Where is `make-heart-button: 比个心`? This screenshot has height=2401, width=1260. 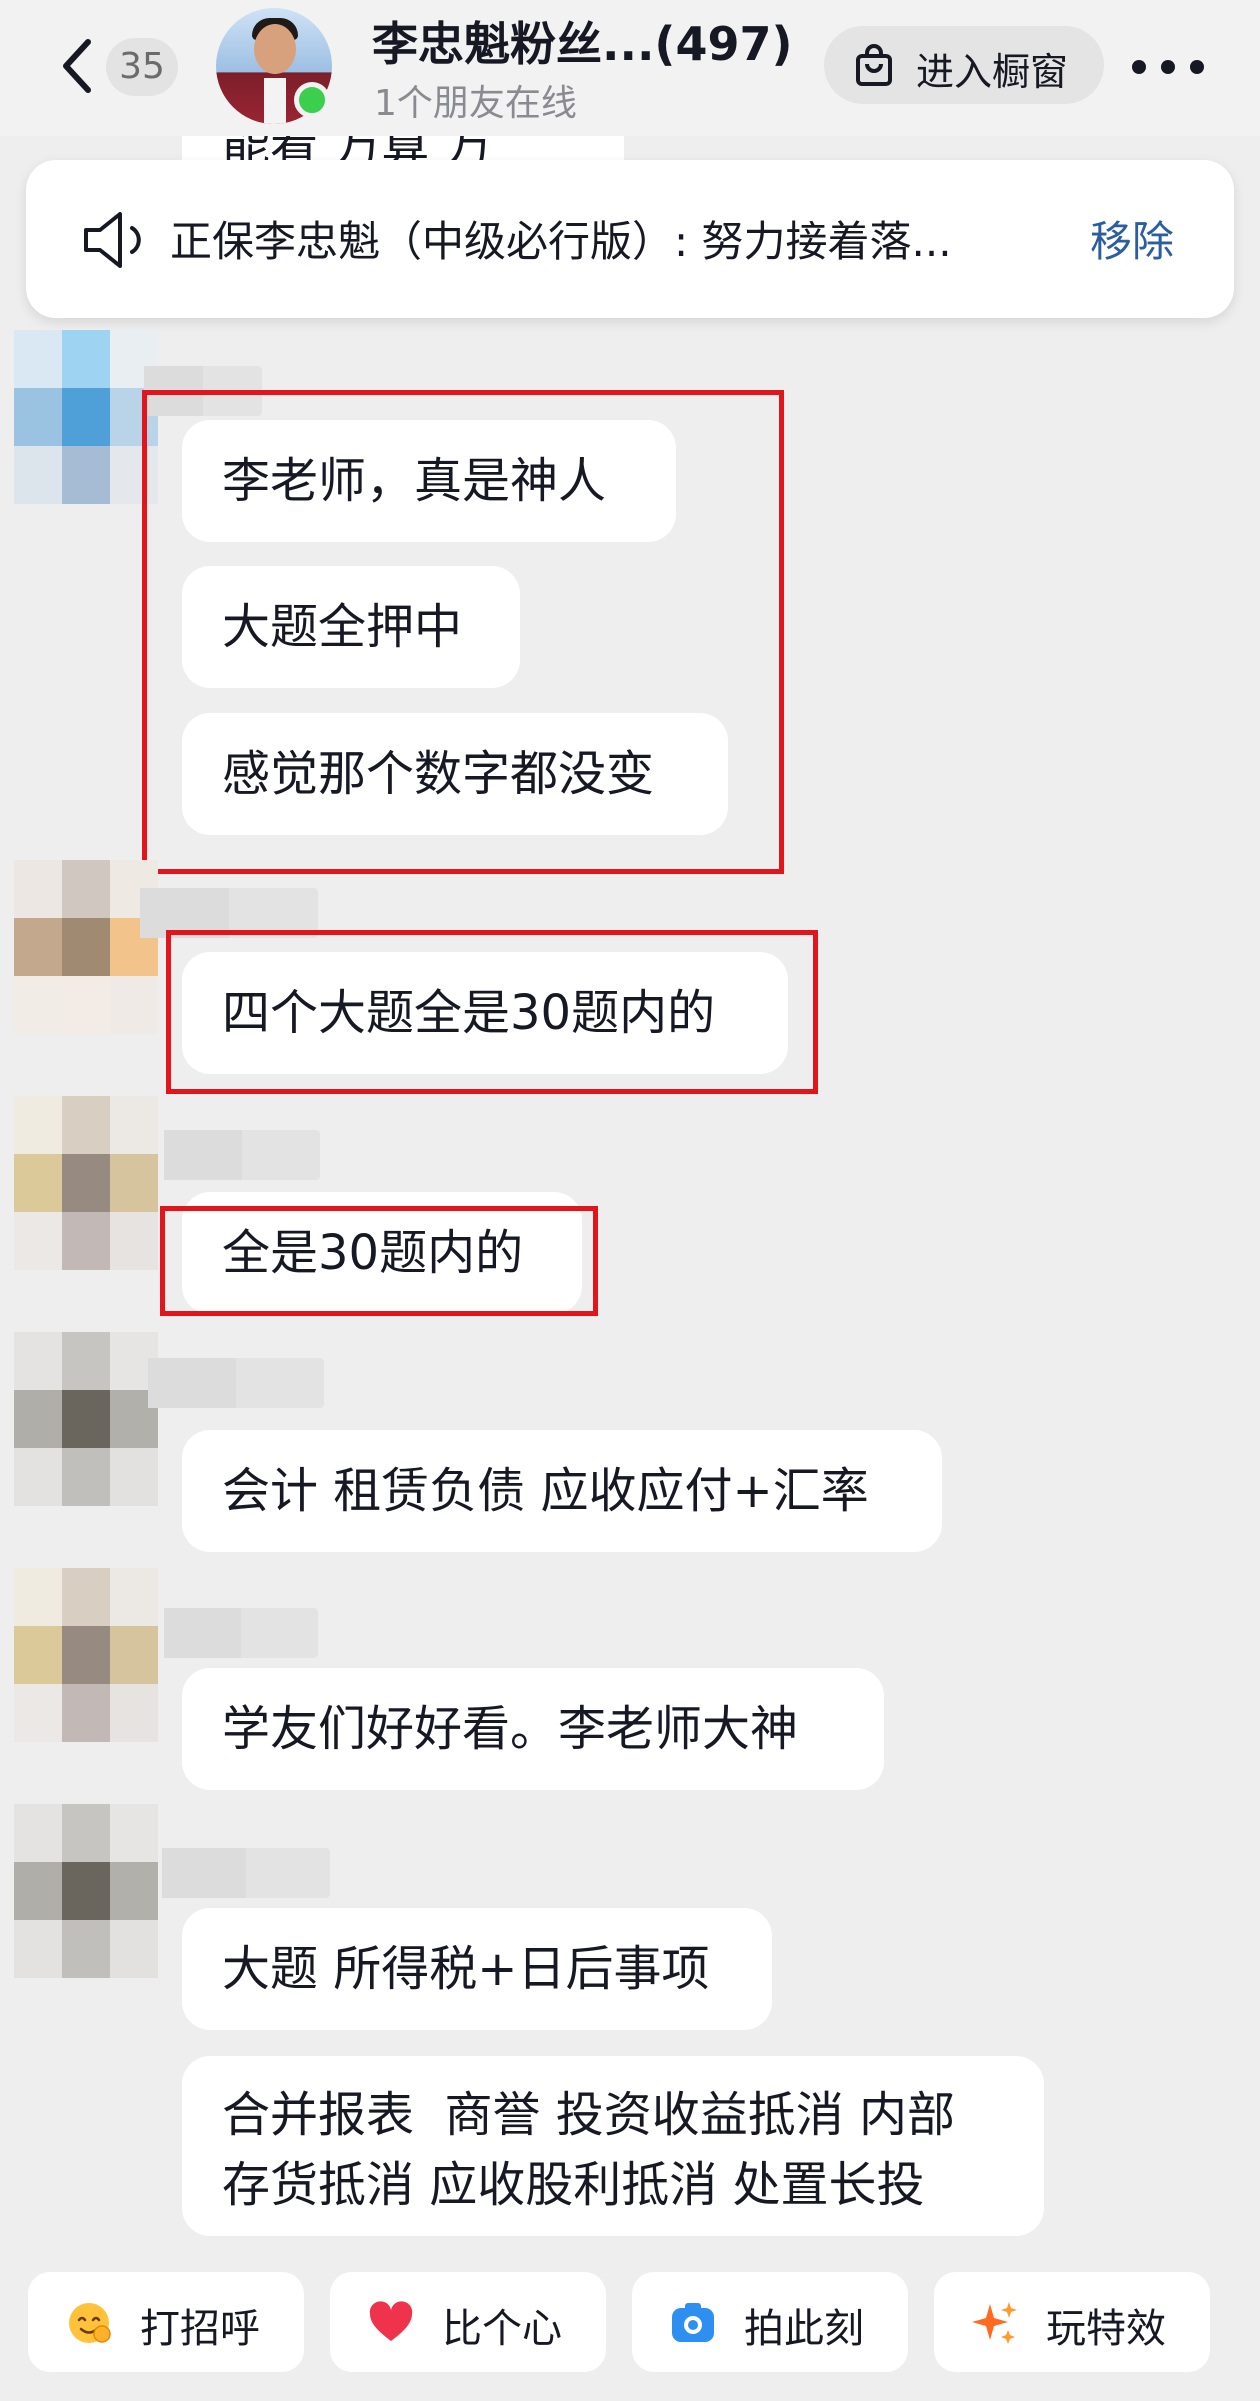
make-heart-button: 比个心 is located at coordinates (468, 2322).